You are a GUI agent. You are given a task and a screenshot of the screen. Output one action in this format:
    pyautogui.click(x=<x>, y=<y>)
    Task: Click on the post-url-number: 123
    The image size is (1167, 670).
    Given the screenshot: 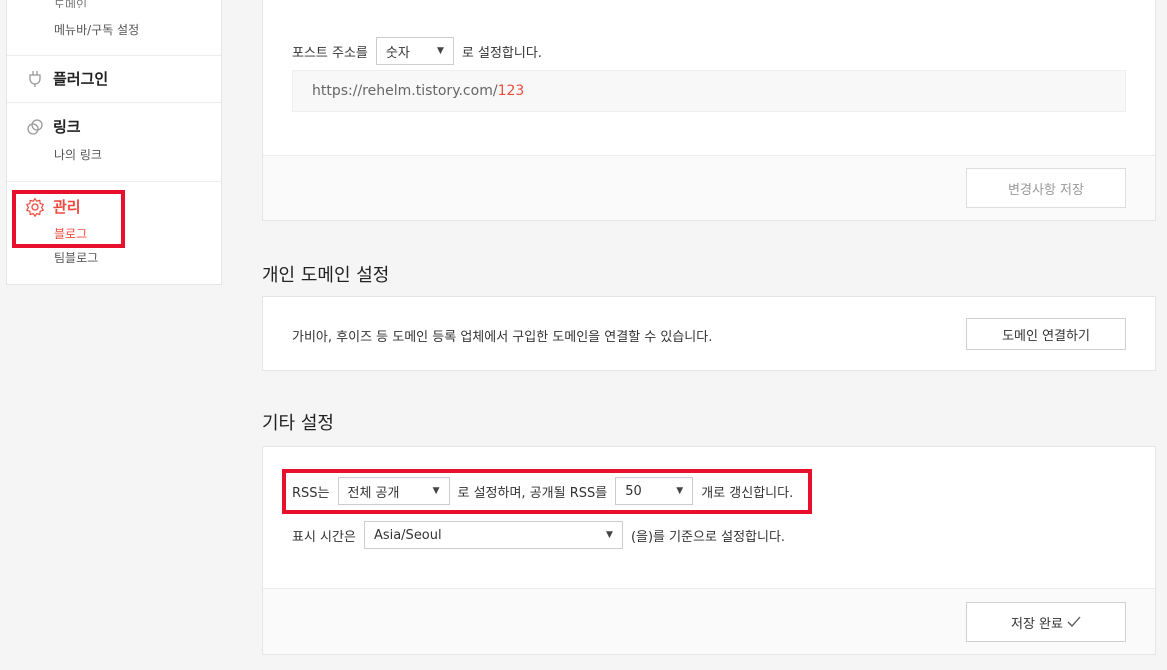 What is the action you would take?
    pyautogui.click(x=511, y=91)
    